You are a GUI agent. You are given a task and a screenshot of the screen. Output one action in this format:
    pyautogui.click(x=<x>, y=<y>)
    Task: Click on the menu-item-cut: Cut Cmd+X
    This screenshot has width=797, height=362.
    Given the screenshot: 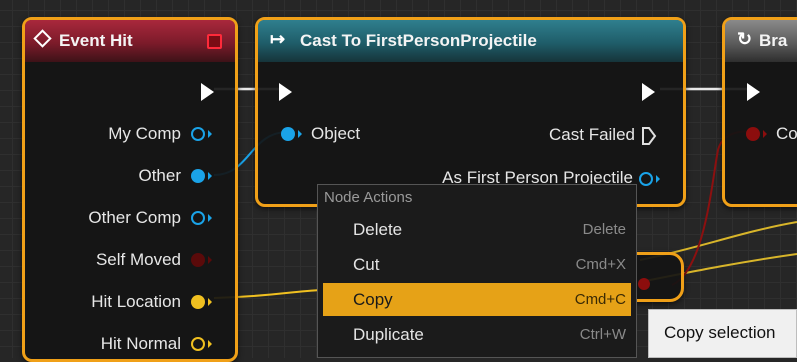 What is the action you would take?
    pyautogui.click(x=477, y=264)
    